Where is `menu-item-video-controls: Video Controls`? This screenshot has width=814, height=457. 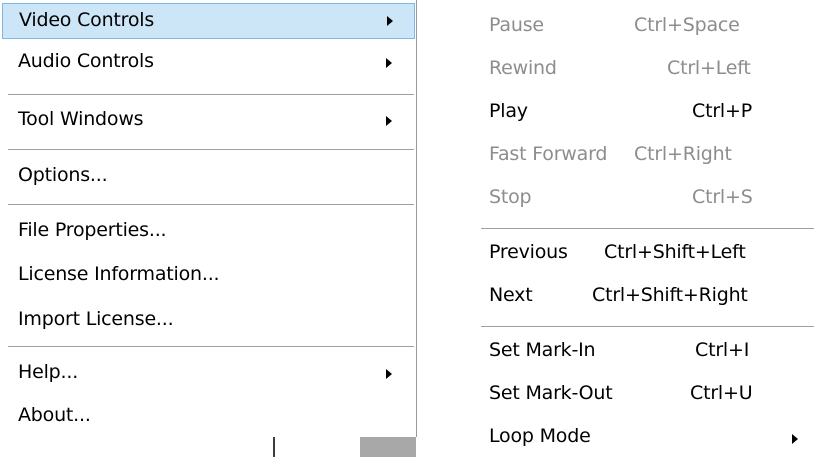
menu-item-video-controls: Video Controls is located at coordinates (208, 21).